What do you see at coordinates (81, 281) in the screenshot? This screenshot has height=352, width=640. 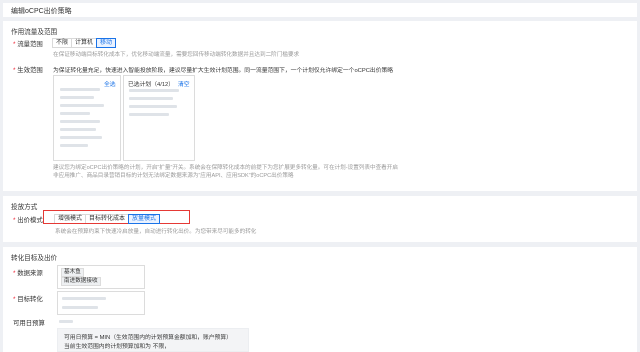 I see `source-tag: 南进数据接收` at bounding box center [81, 281].